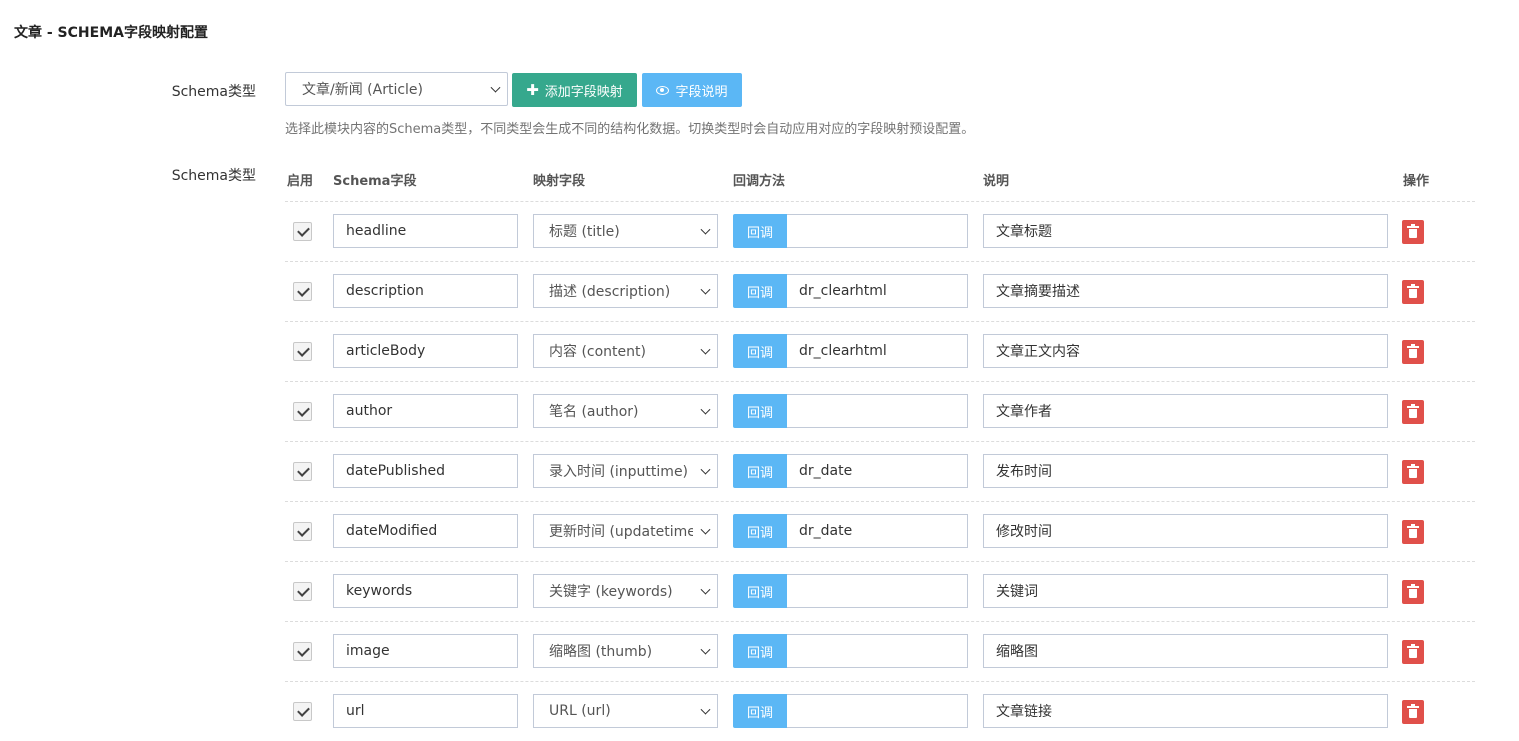 The width and height of the screenshot is (1519, 741). What do you see at coordinates (425, 471) in the screenshot?
I see `schema-field-input: datePublished` at bounding box center [425, 471].